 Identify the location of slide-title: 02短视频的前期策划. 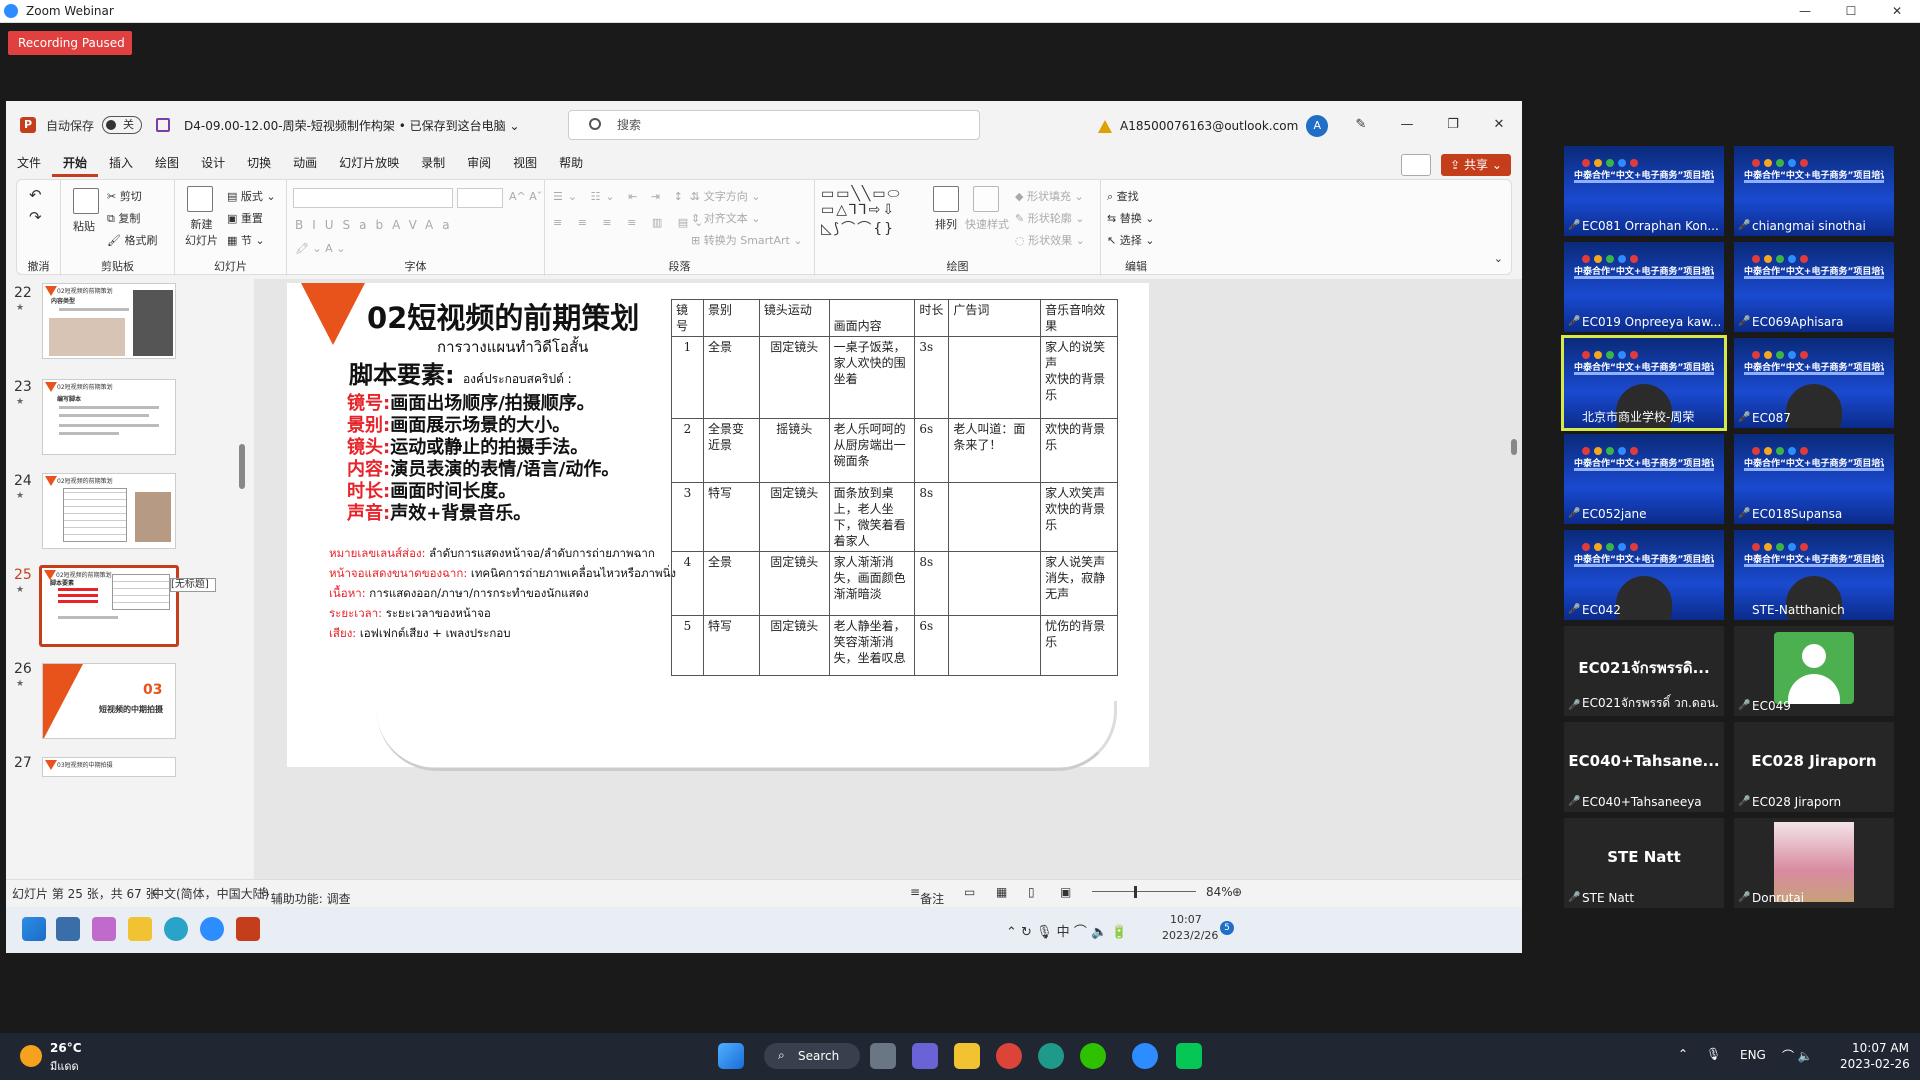
(503, 316).